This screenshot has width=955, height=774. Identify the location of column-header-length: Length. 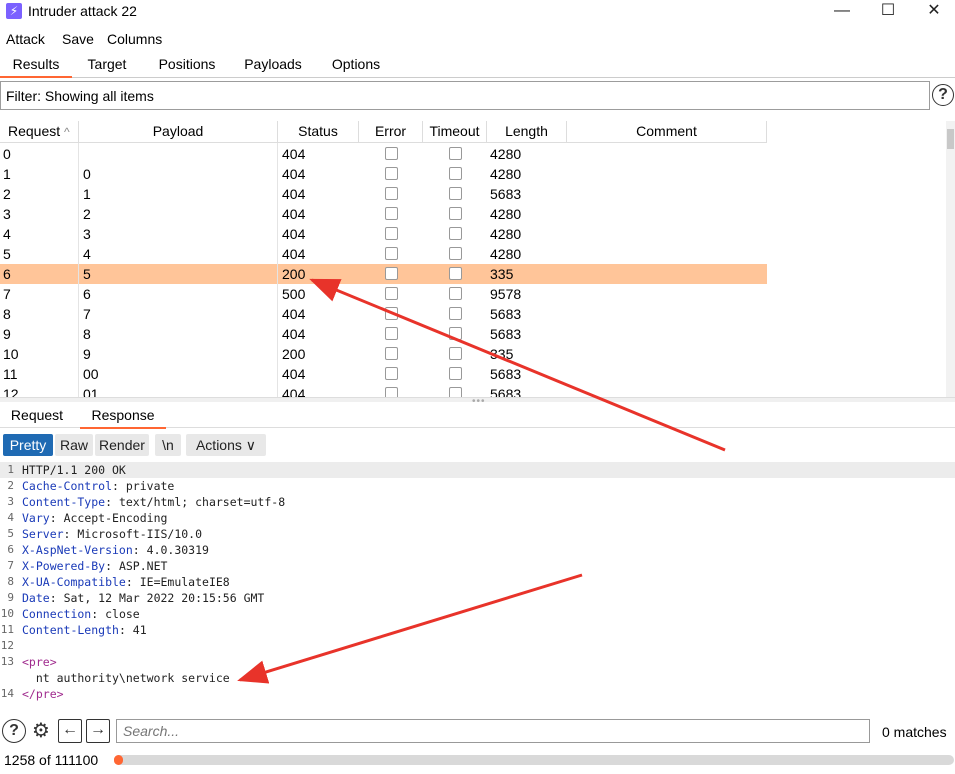
(527, 132).